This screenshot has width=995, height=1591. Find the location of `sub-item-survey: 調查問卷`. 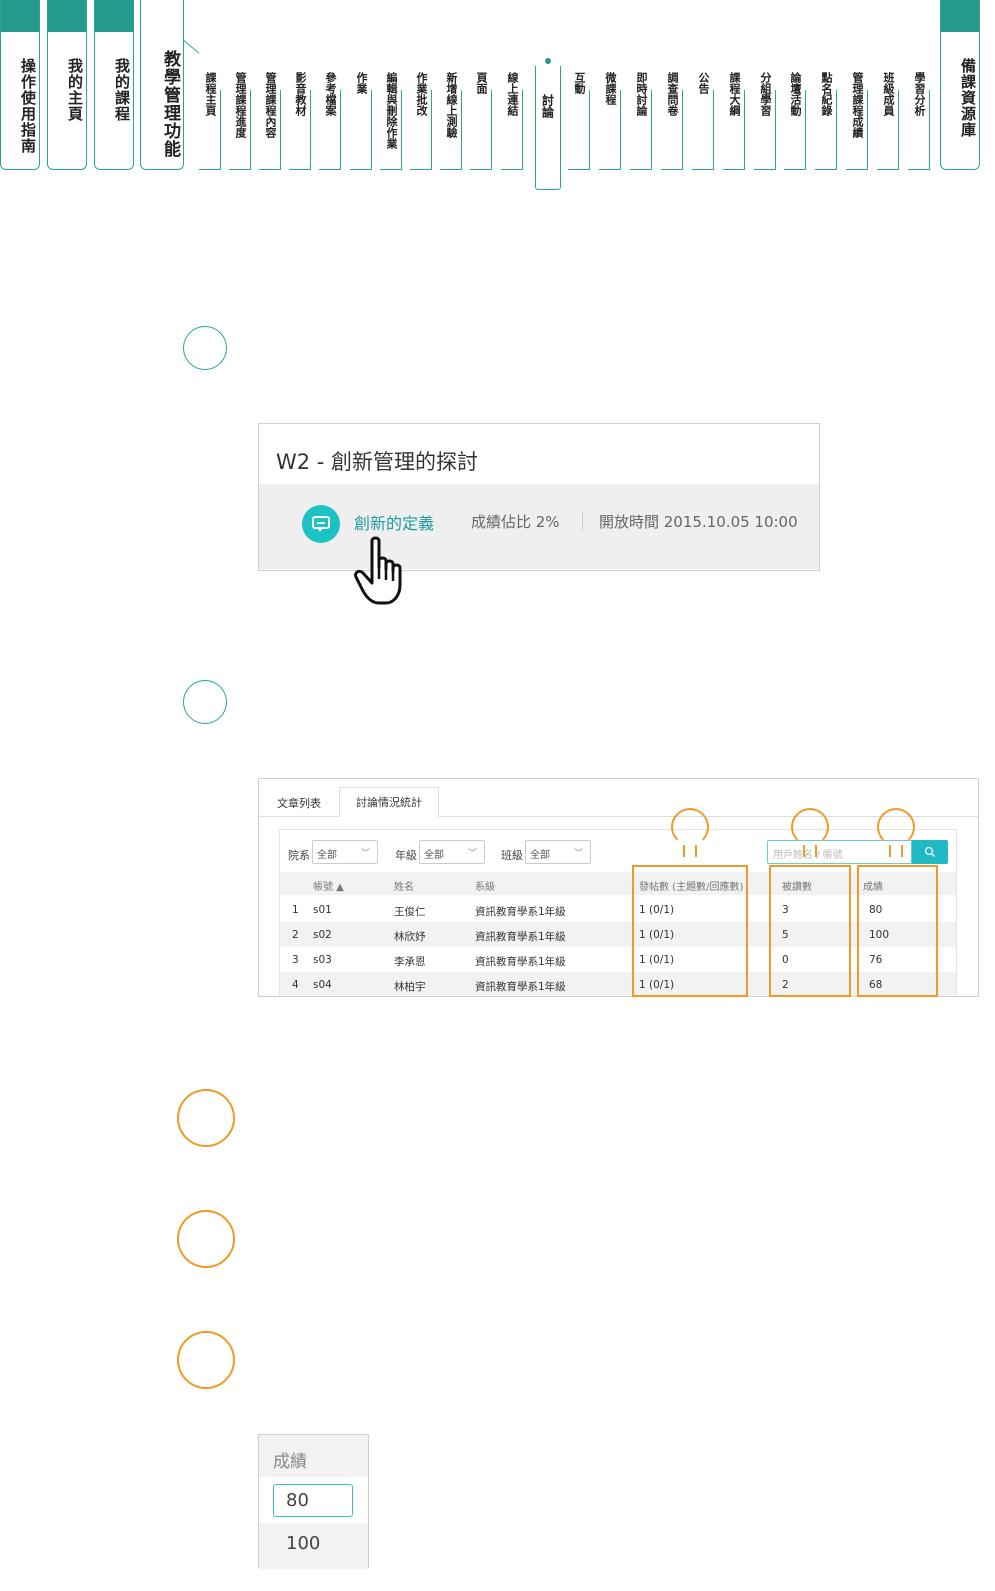

sub-item-survey: 調查問卷 is located at coordinates (672, 121).